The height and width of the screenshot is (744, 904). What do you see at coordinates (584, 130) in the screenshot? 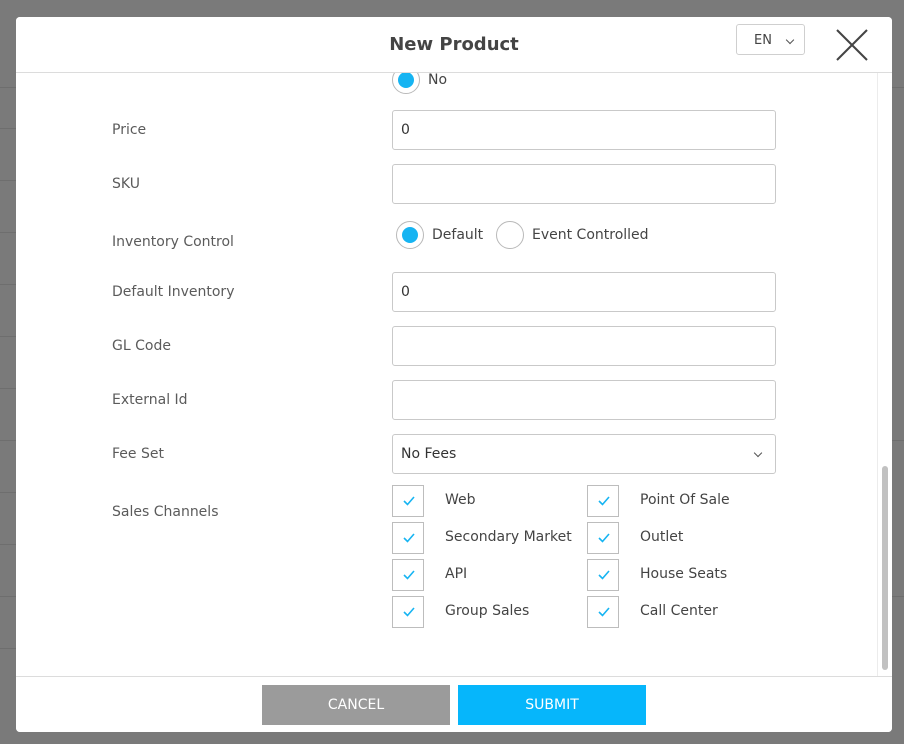
I see `price-input: 0` at bounding box center [584, 130].